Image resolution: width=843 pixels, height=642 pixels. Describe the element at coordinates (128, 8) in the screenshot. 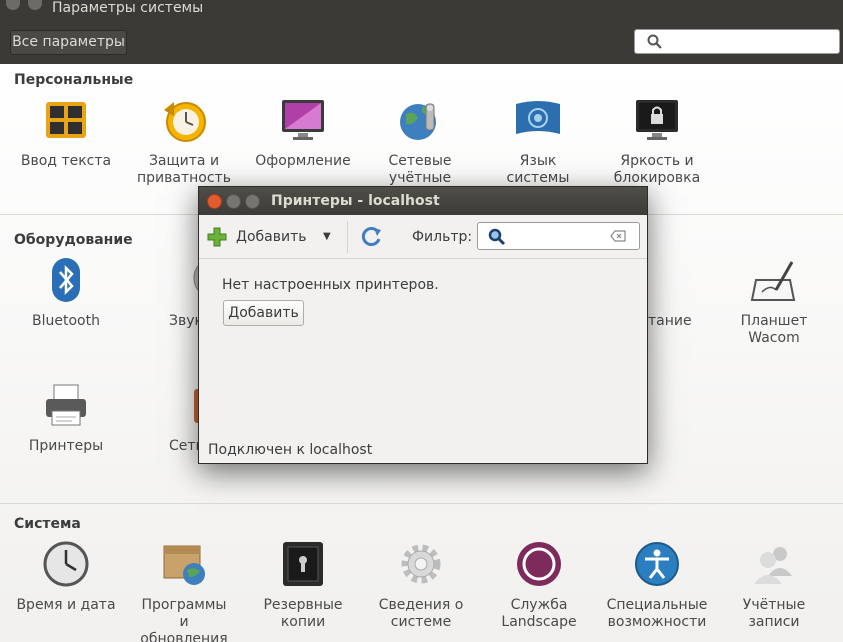

I see `window-title: Параметры системы` at that location.